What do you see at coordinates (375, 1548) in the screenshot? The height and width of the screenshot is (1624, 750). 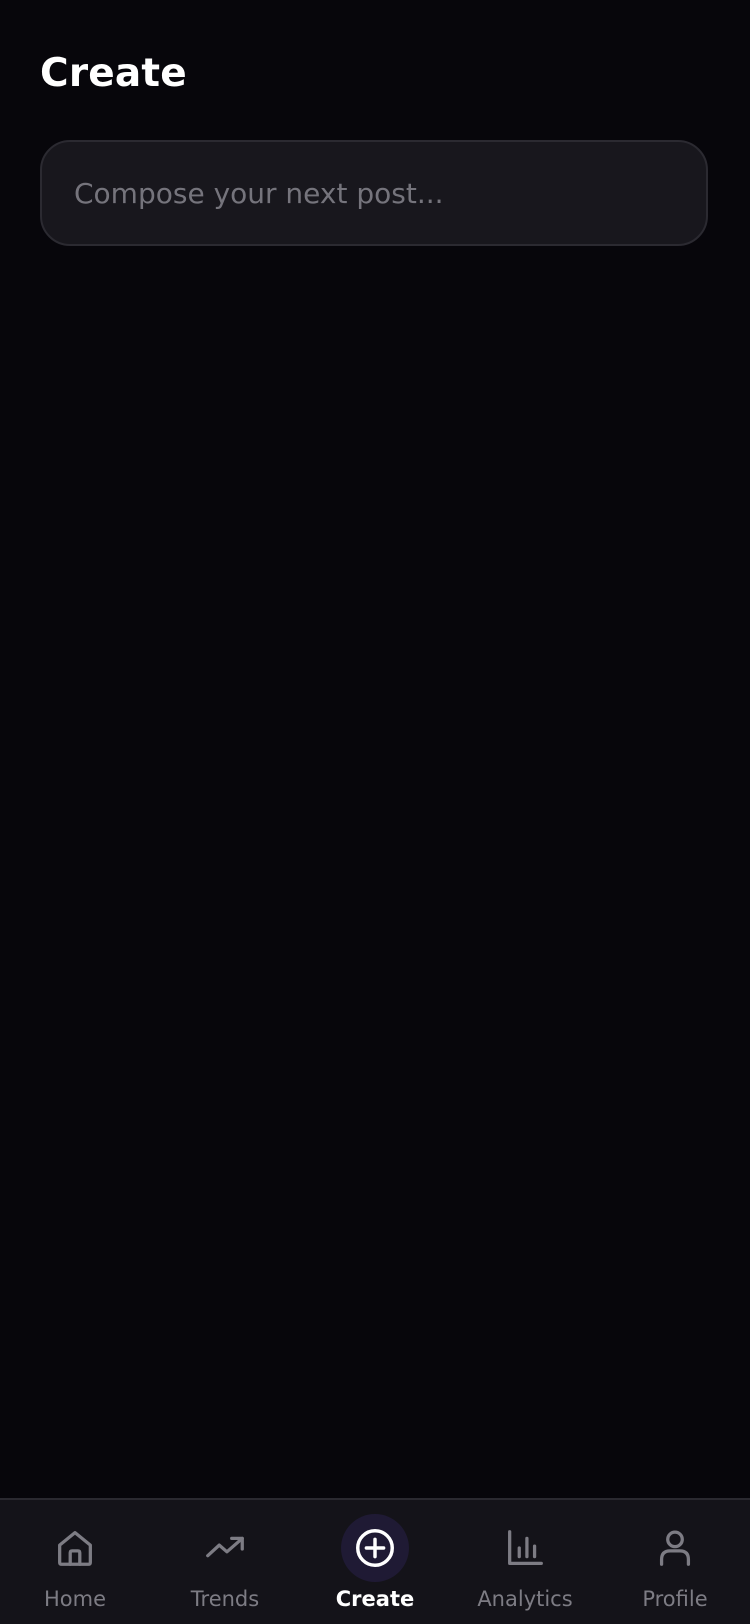 I see `plus-circle-icon` at bounding box center [375, 1548].